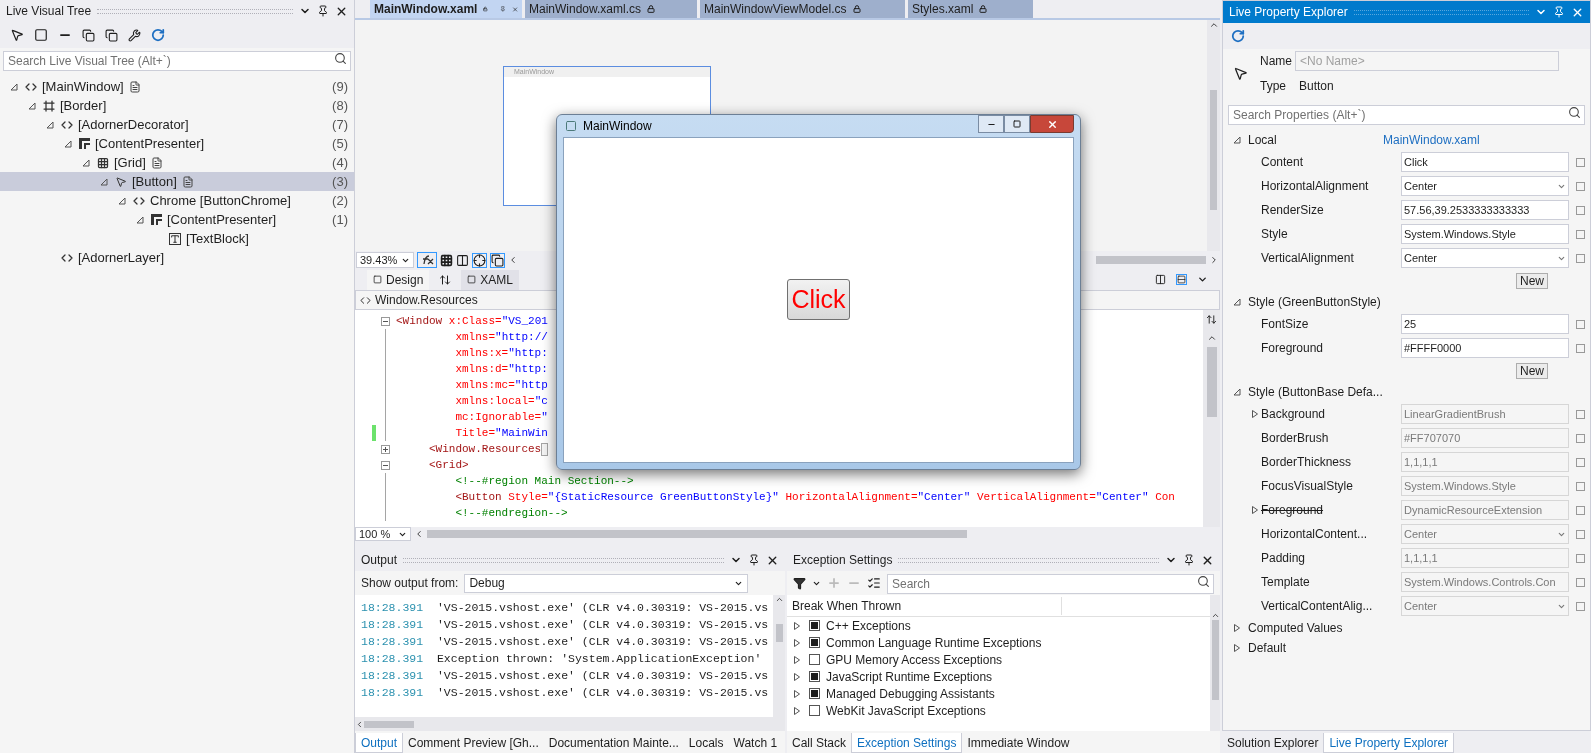 Image resolution: width=1591 pixels, height=753 pixels. Describe the element at coordinates (1389, 743) in the screenshot. I see `panel-tab: Live Property Explorer` at that location.